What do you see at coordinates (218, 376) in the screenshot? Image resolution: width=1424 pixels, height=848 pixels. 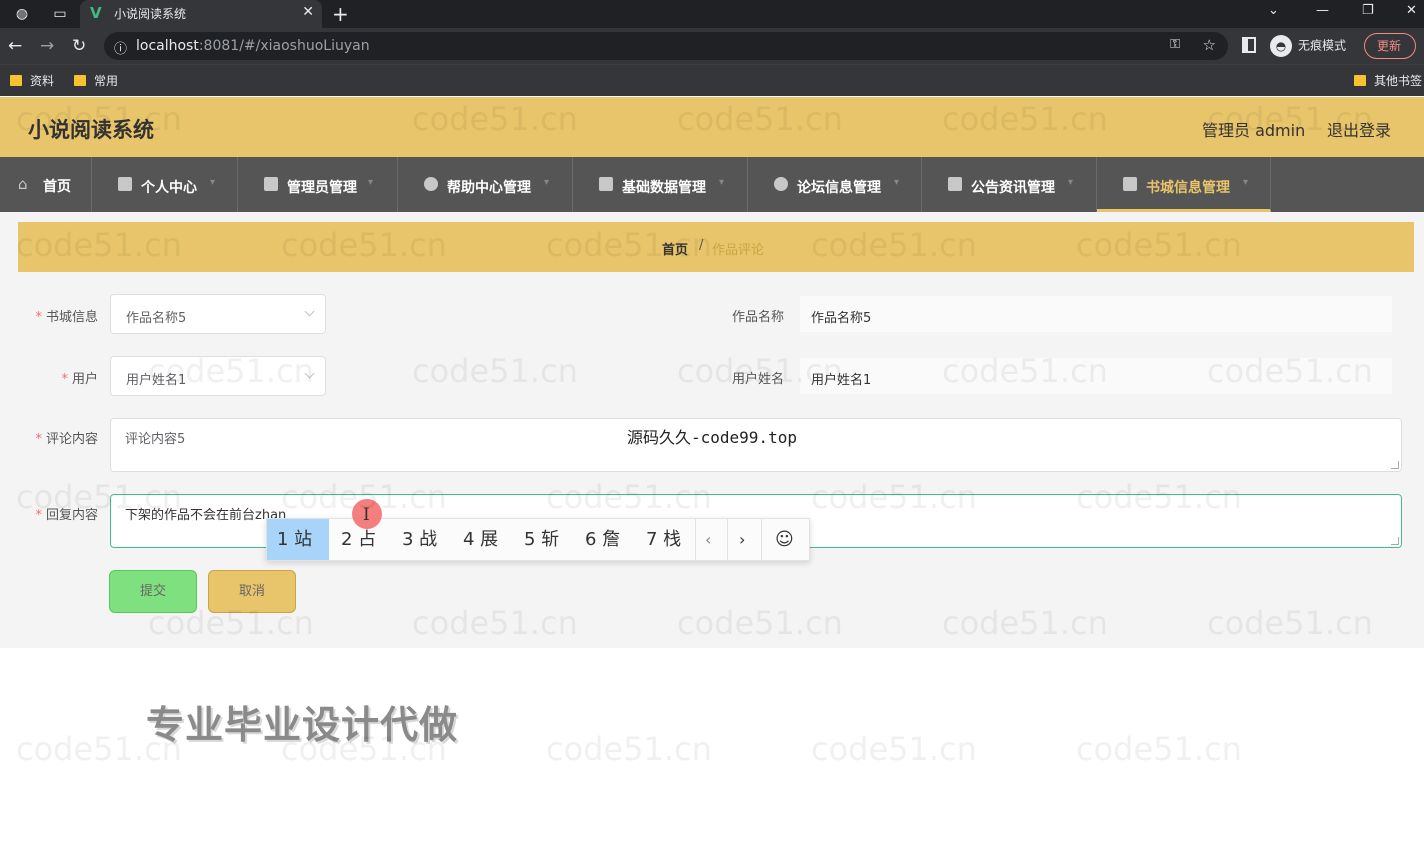 I see `user-select: 用户姓名1` at bounding box center [218, 376].